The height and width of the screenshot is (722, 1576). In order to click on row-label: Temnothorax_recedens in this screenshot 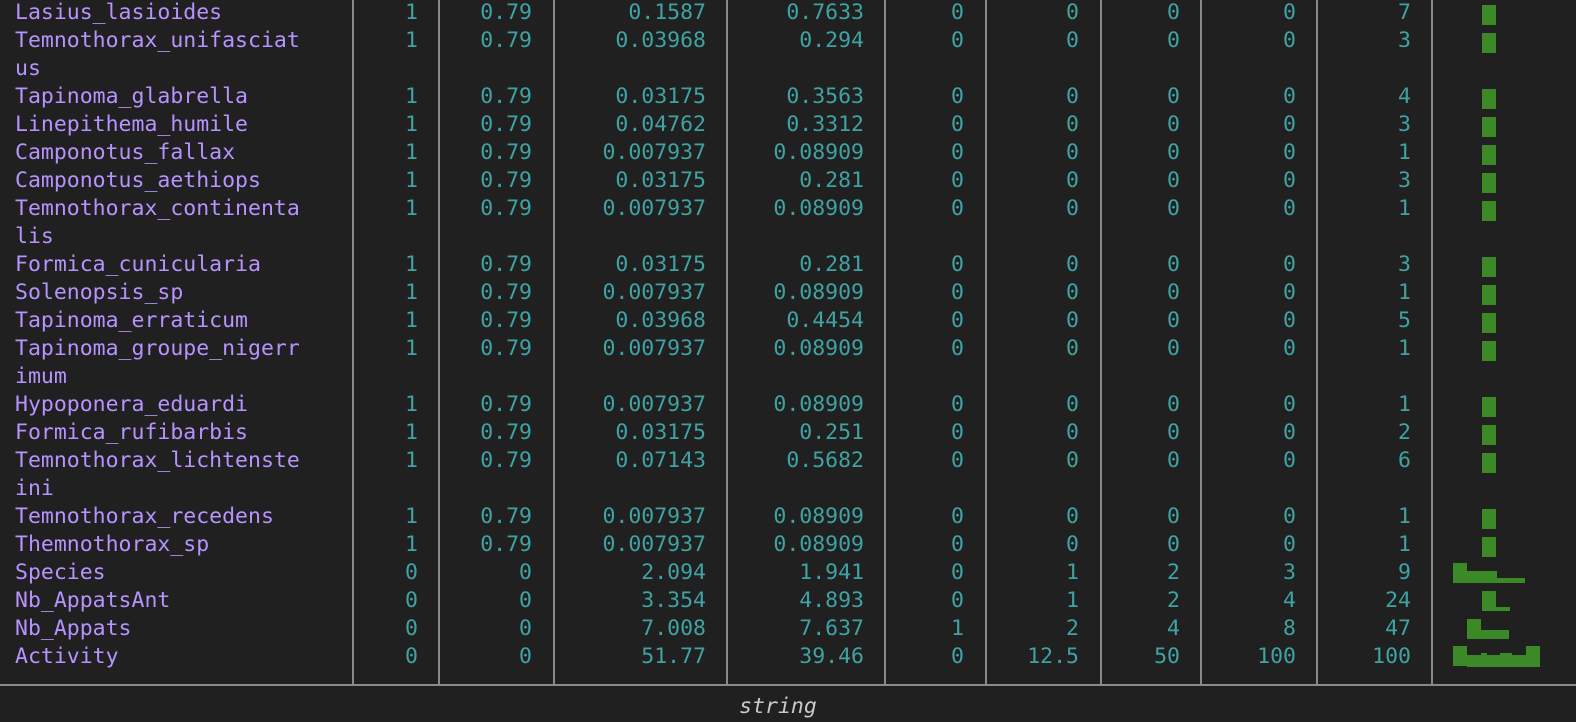, I will do `click(144, 516)`.